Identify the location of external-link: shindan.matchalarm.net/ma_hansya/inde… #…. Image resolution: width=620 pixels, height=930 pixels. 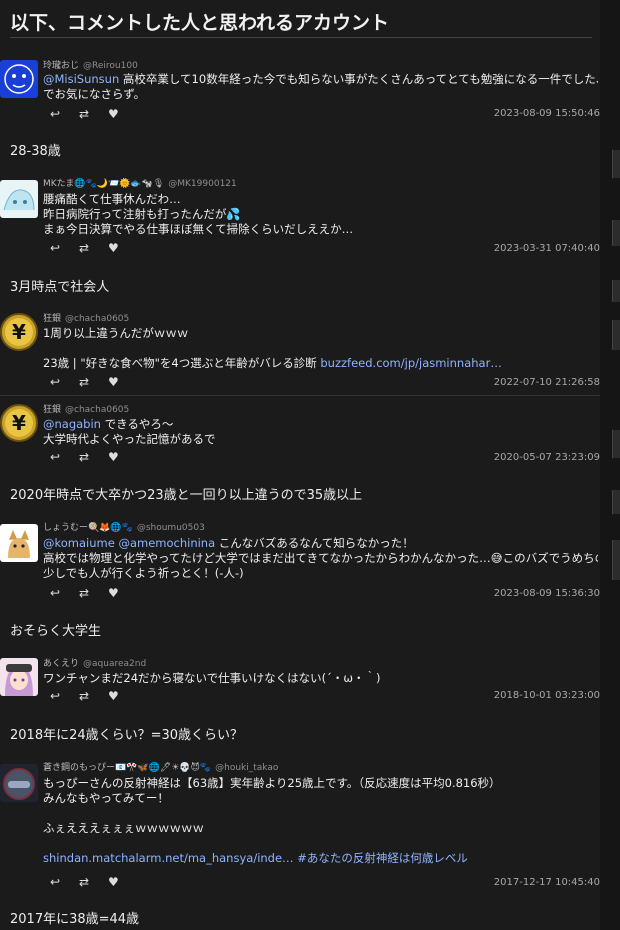
(255, 858).